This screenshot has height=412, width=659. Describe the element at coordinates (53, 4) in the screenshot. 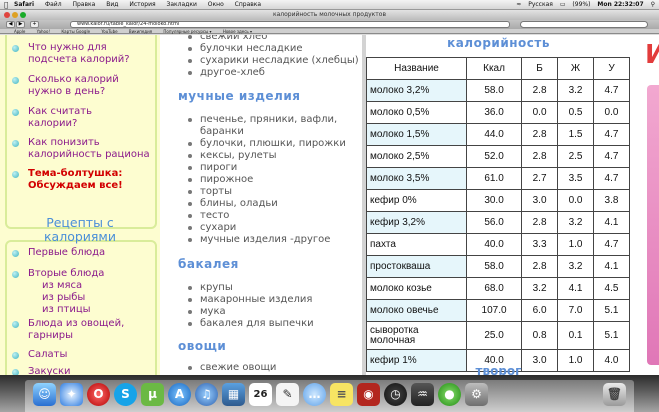

I see `menu-file: Файл` at that location.